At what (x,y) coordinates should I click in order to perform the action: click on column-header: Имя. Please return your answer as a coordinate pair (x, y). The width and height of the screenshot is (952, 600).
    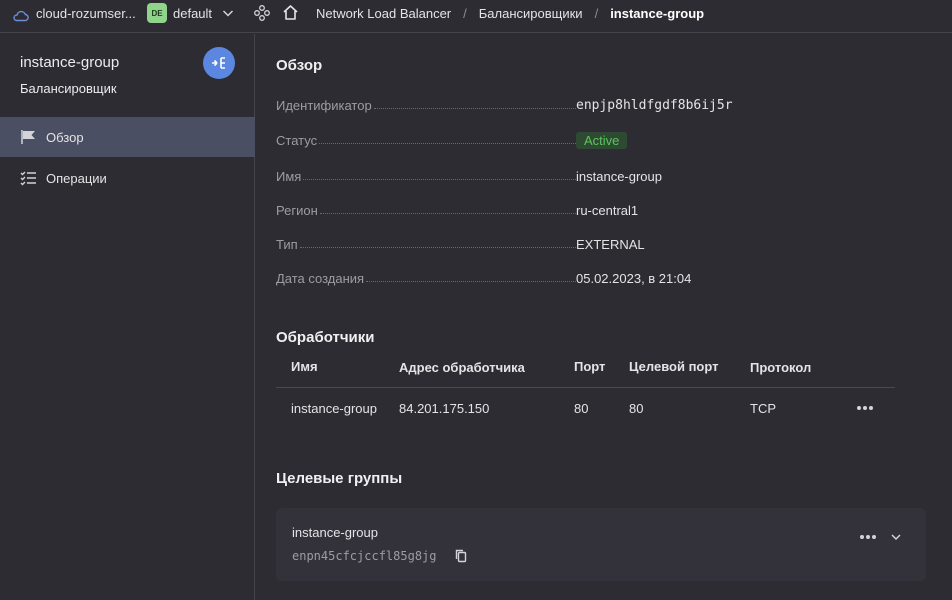
    Looking at the image, I should click on (304, 366).